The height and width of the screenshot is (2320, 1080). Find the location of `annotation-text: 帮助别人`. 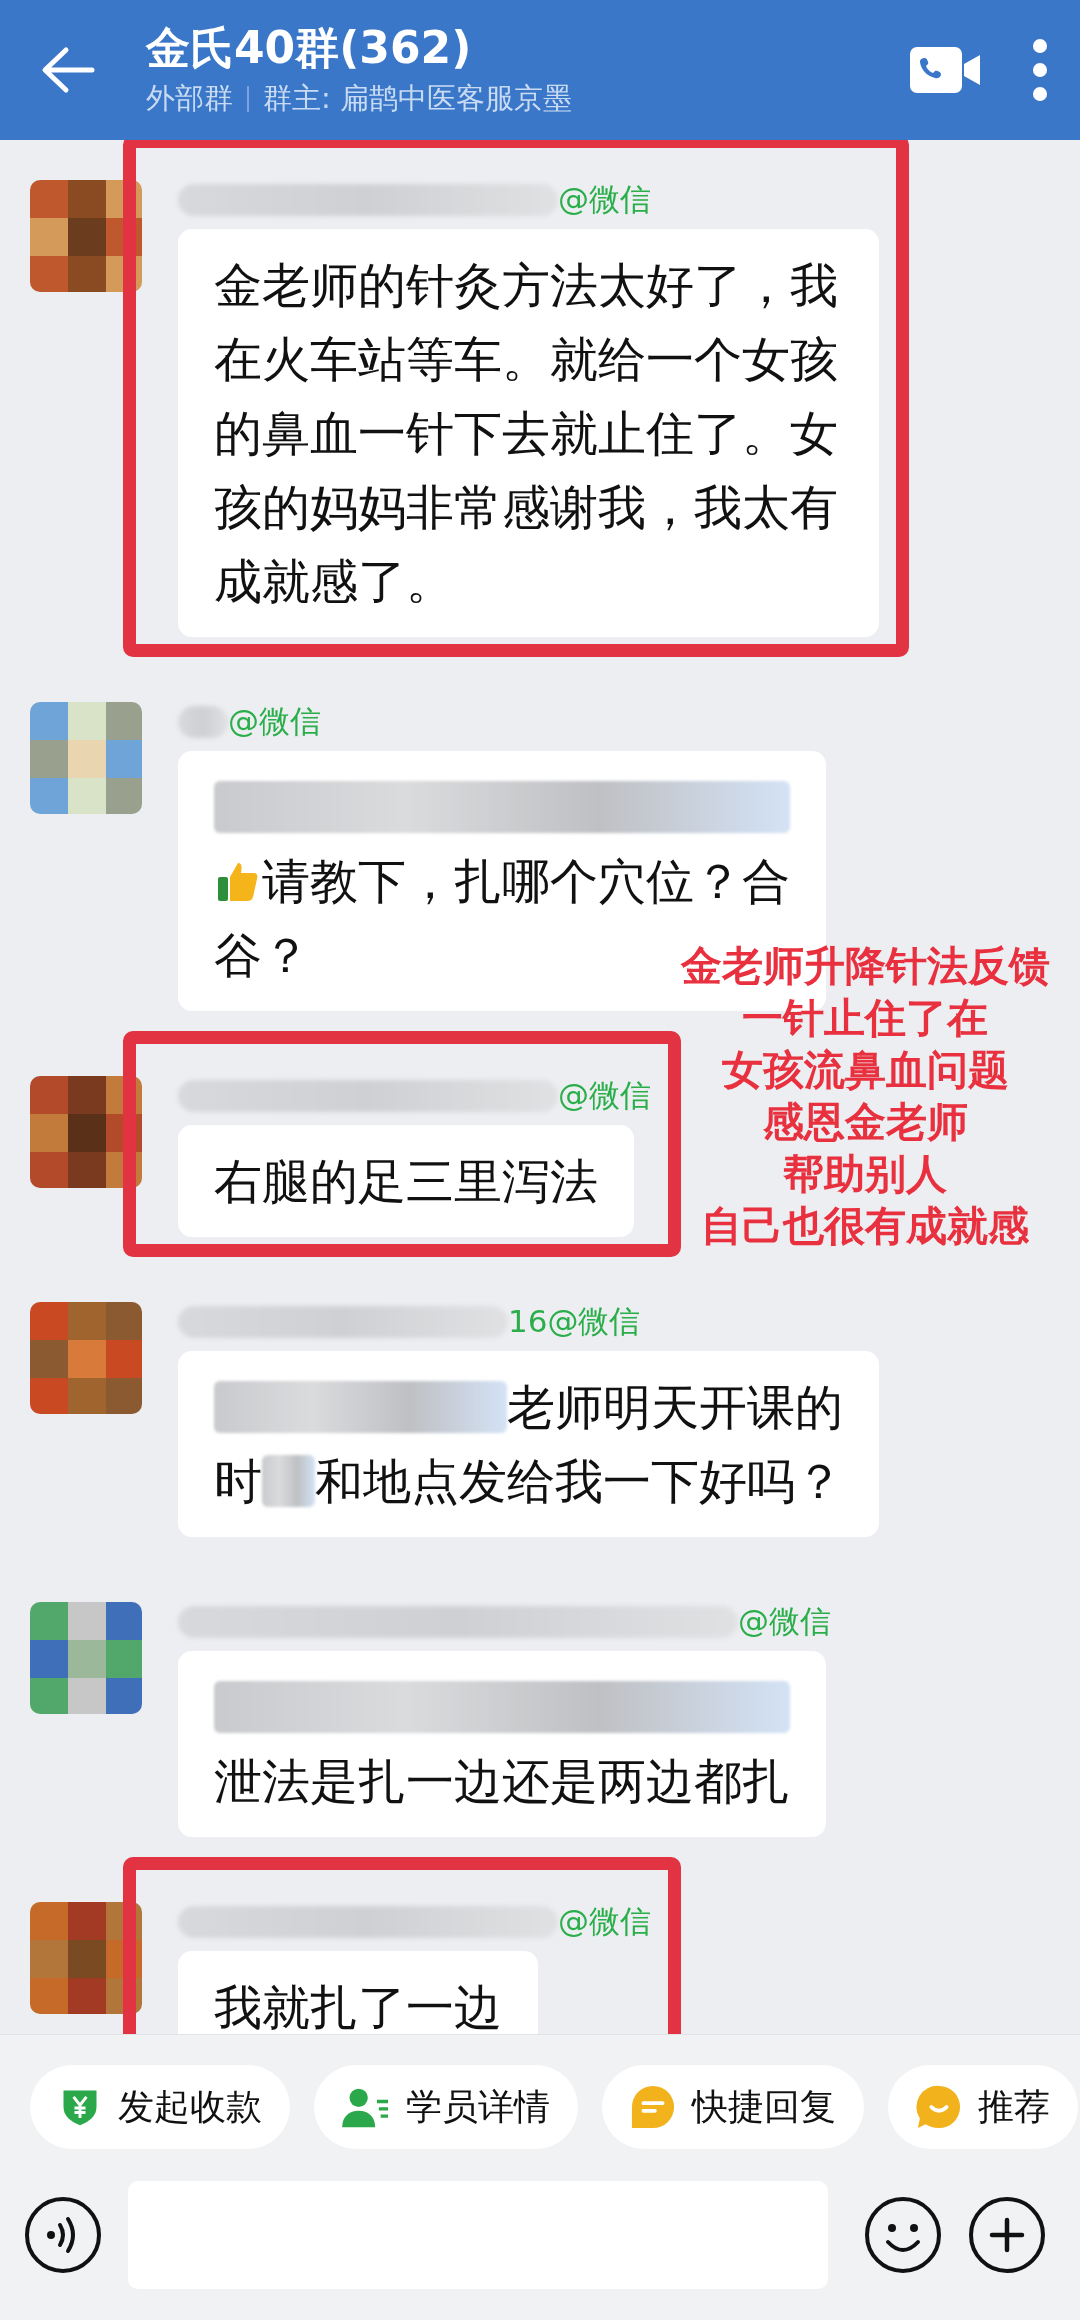

annotation-text: 帮助别人 is located at coordinates (865, 1174).